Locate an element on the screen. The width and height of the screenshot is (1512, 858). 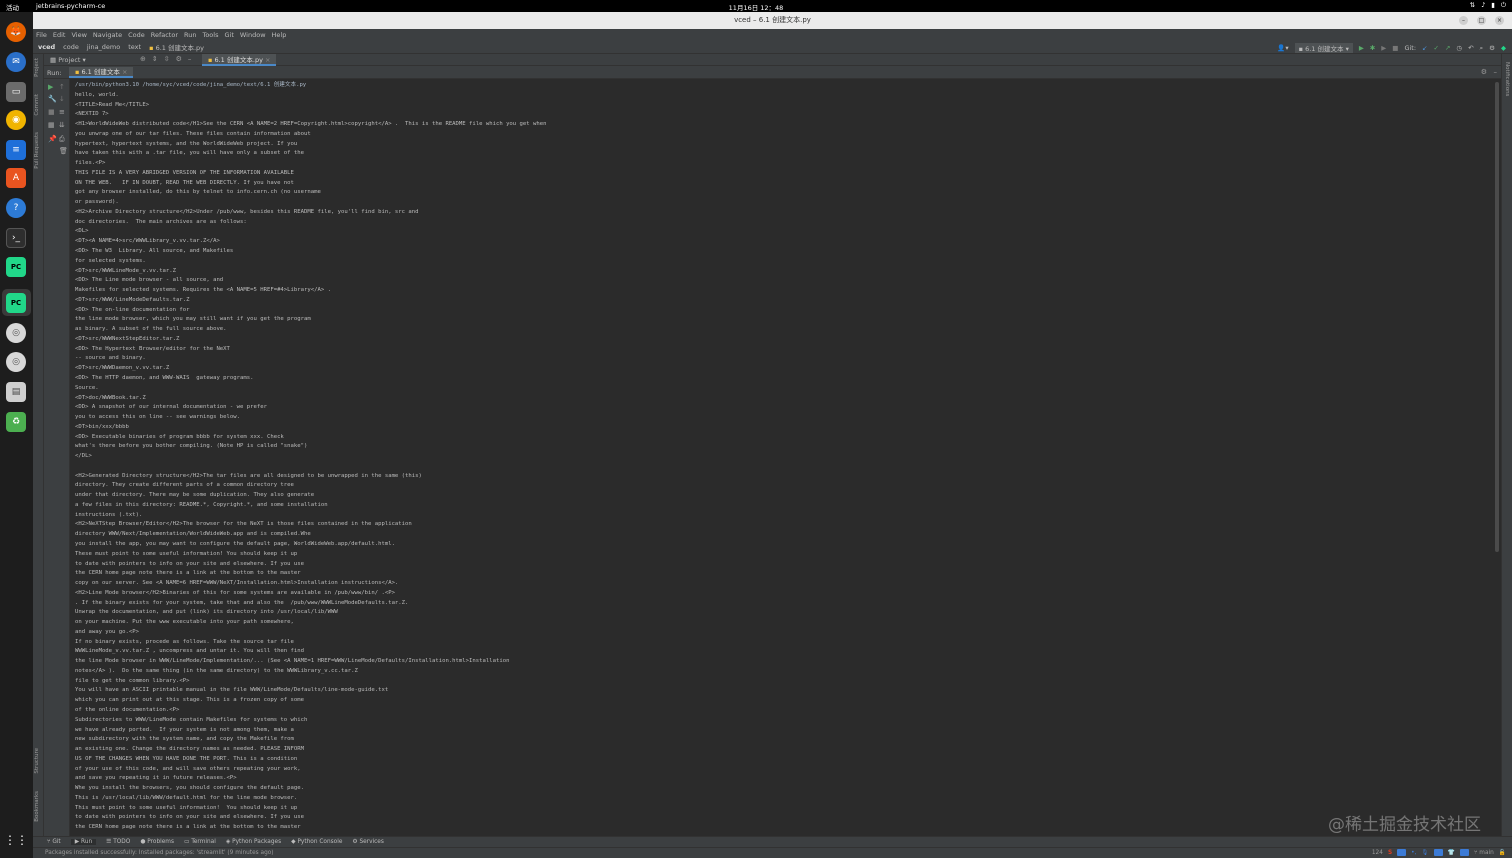
disc-icon-2: ◎ is located at coordinates (16, 362).